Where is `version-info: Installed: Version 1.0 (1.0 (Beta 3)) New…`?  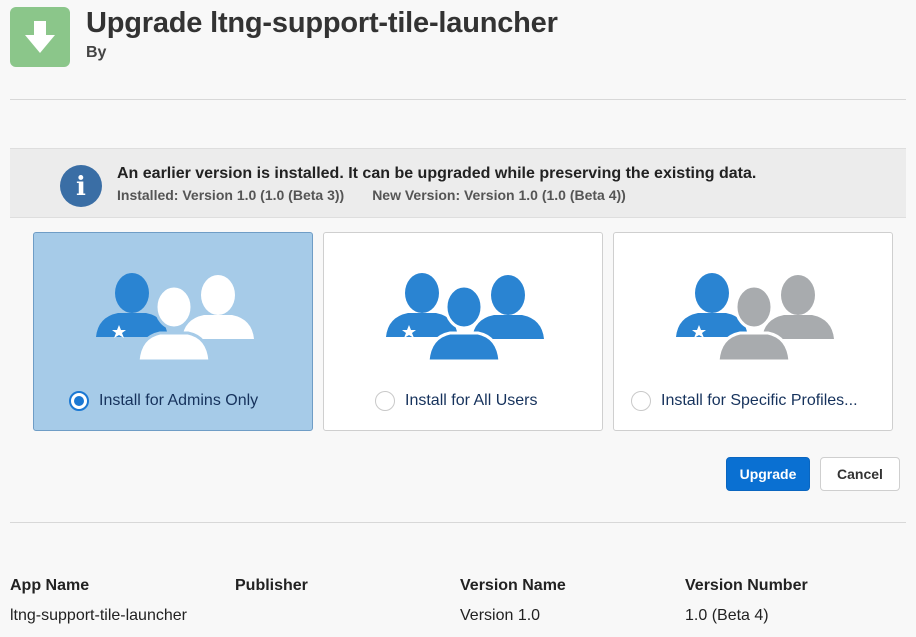
version-info: Installed: Version 1.0 (1.0 (Beta 3)) New… is located at coordinates (371, 195).